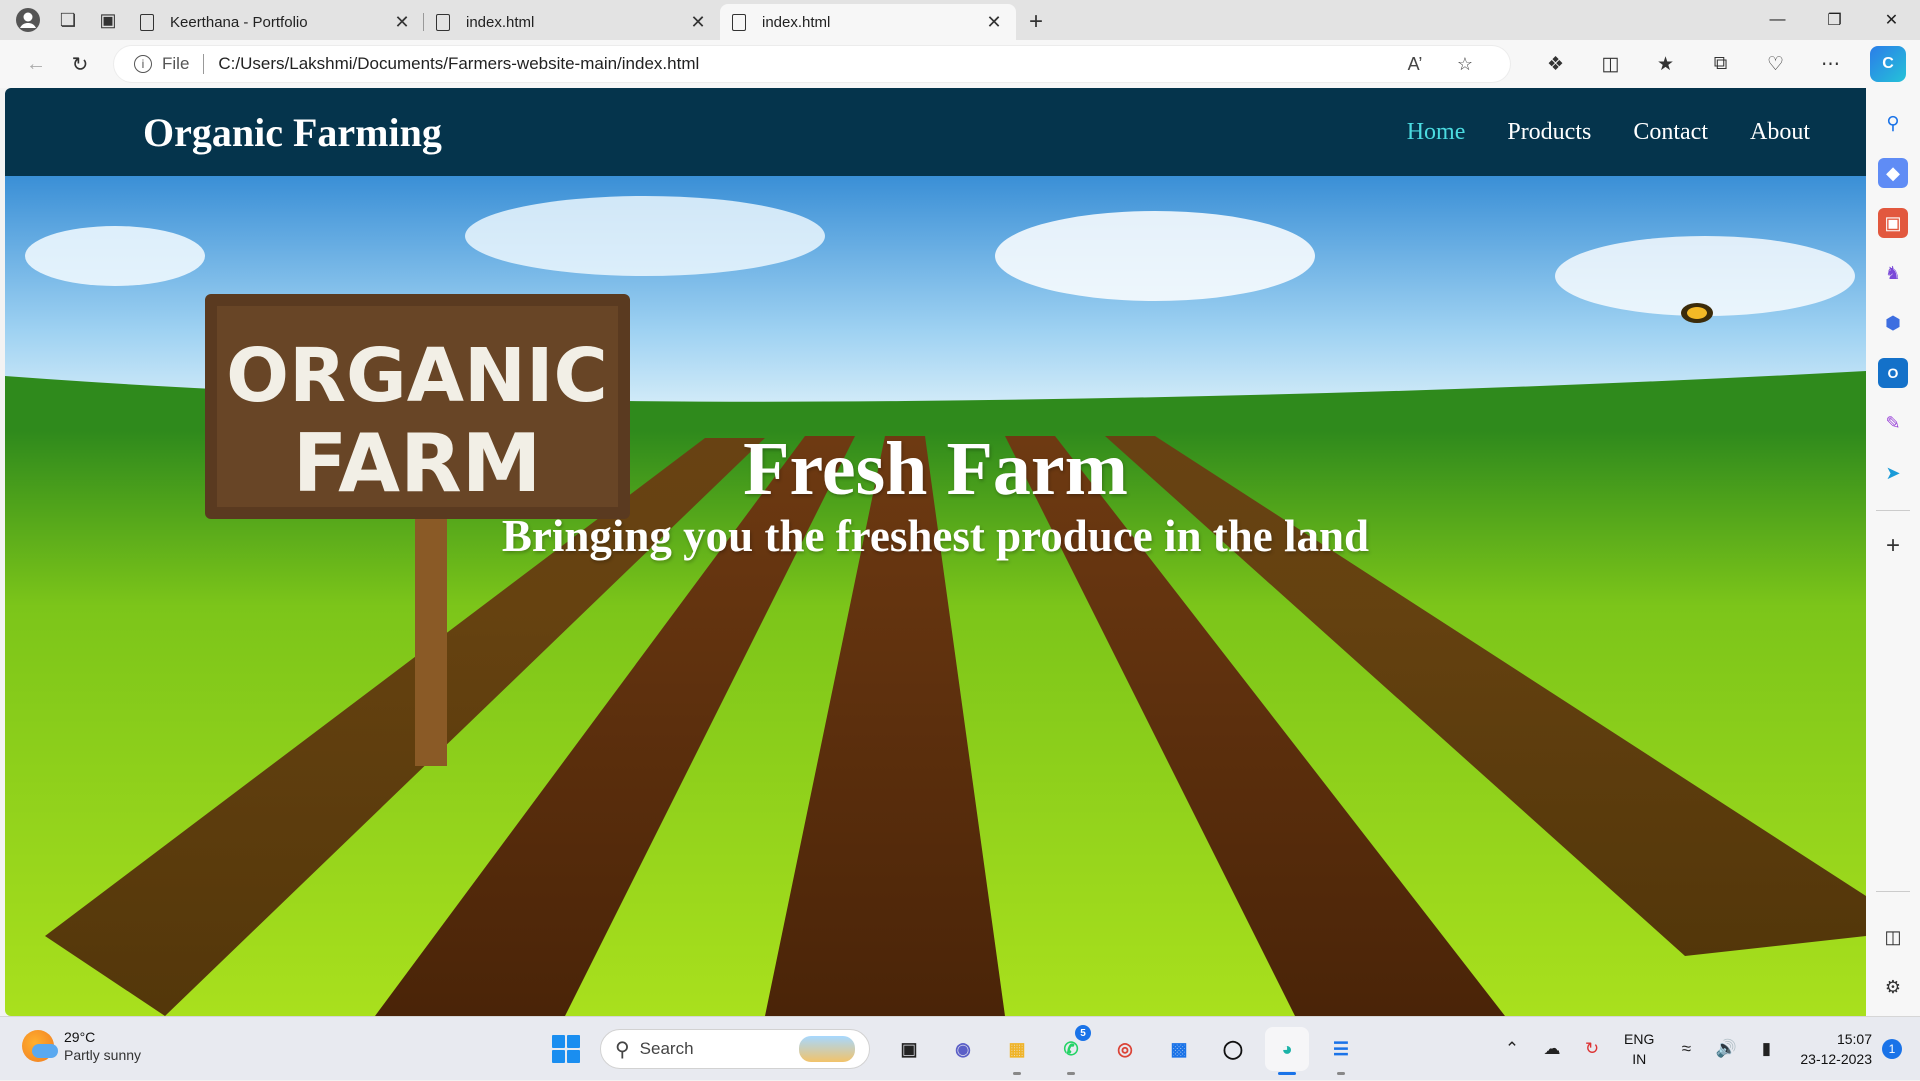 The image size is (1920, 1081). I want to click on restore-icon: ❐, so click(1834, 20).